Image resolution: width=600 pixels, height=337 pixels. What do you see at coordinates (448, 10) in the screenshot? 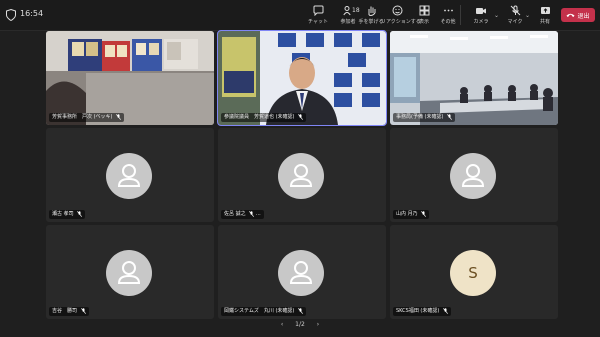
I see `ellipsis-icon` at bounding box center [448, 10].